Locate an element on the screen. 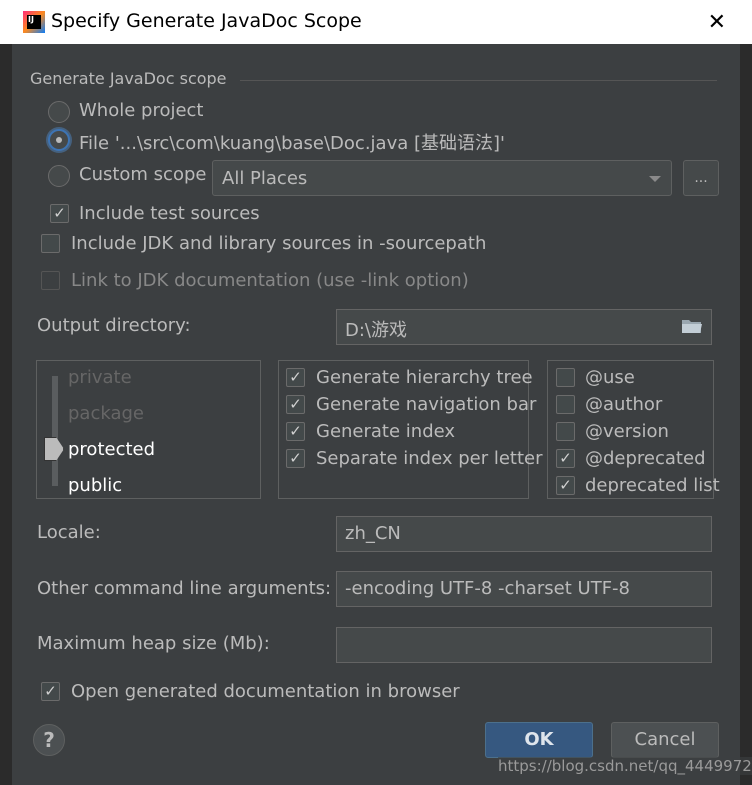 This screenshot has height=785, width=752. whole-project-radio is located at coordinates (59, 112).